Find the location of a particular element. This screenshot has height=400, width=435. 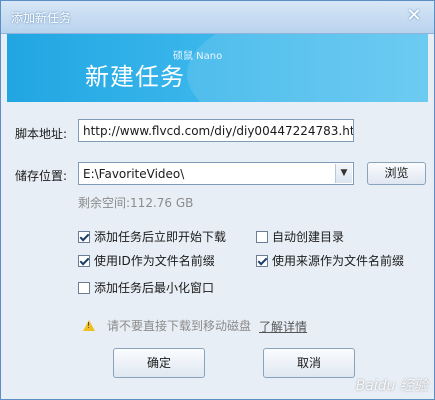

warning-row: ! 请不要直接下载到移动磁盘 is located at coordinates (167, 325).